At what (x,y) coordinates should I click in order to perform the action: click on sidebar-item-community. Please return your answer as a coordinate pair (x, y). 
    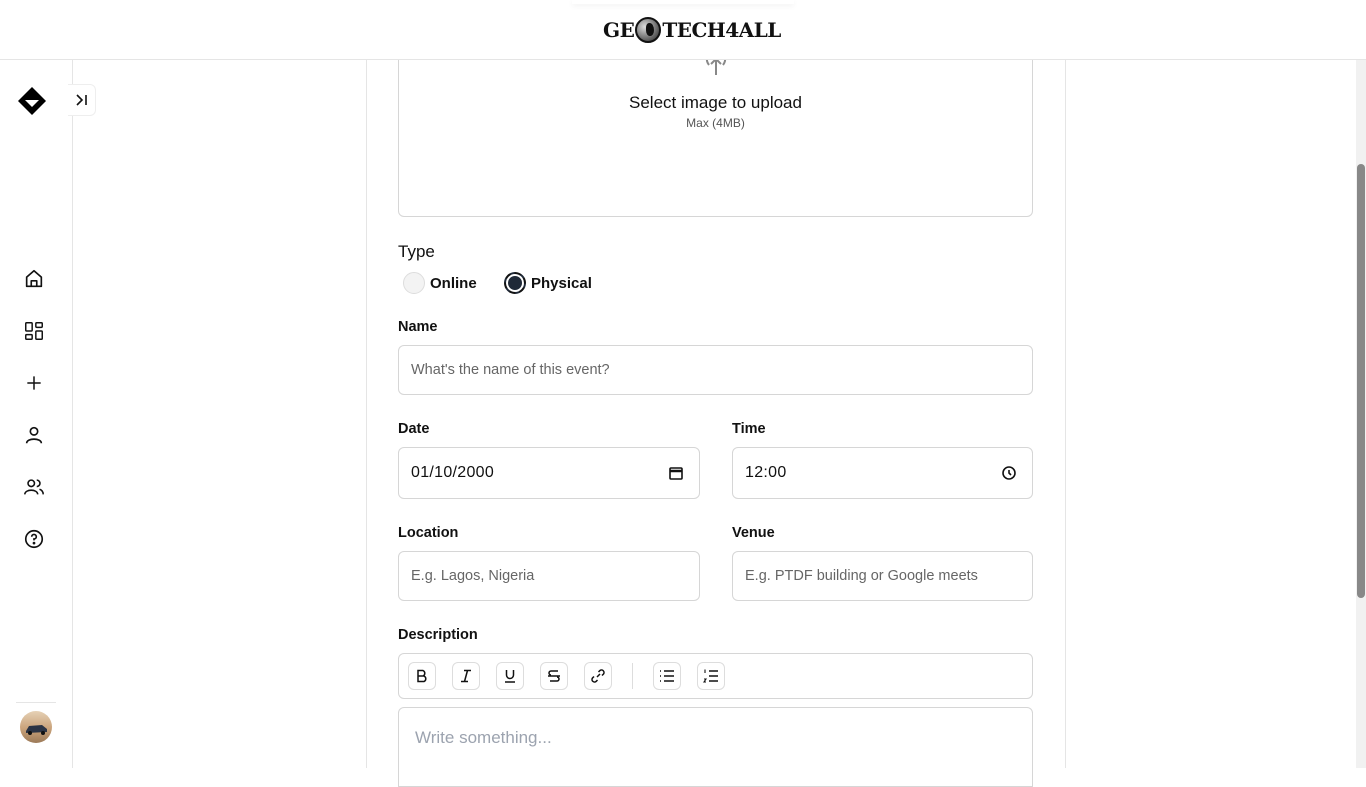
    Looking at the image, I should click on (34, 487).